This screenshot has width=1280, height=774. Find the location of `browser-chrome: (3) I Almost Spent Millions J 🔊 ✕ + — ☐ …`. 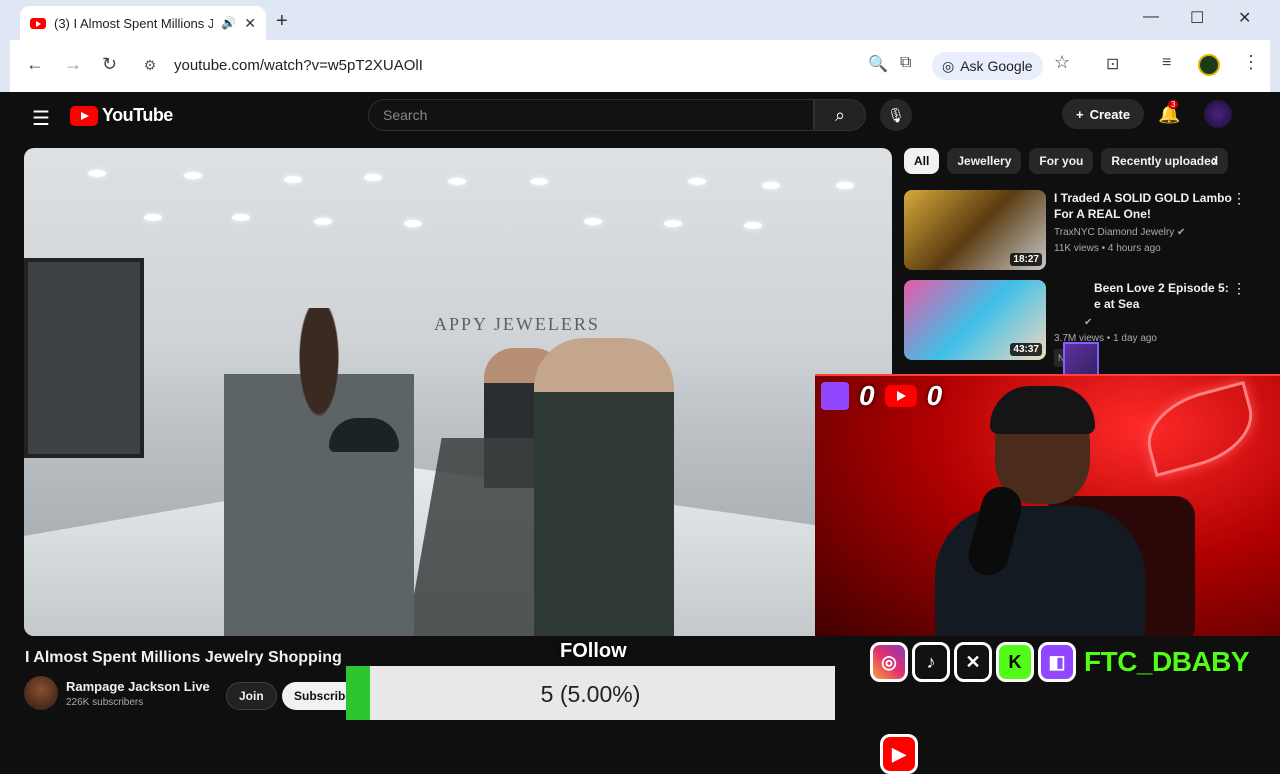

browser-chrome: (3) I Almost Spent Millions J 🔊 ✕ + — ☐ … is located at coordinates (640, 46).